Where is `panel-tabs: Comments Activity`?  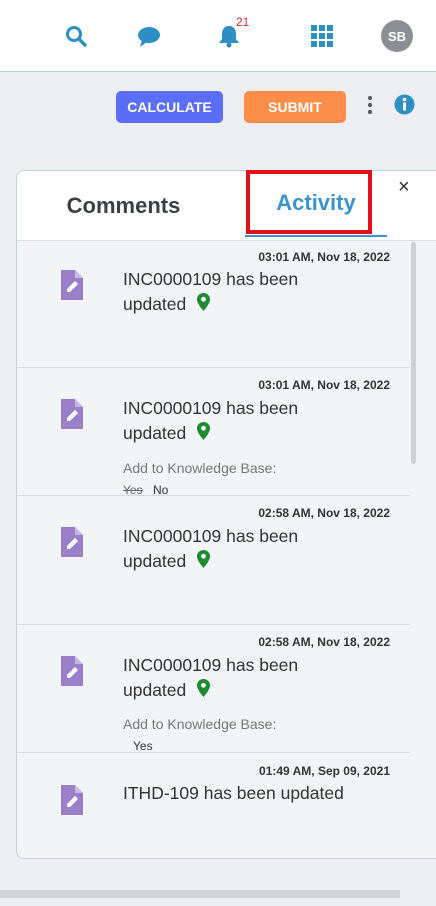
panel-tabs: Comments Activity is located at coordinates (226, 206).